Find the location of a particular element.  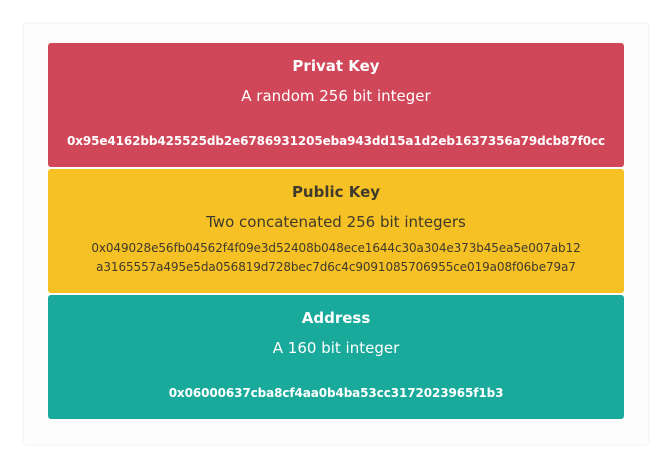

address-title: Address is located at coordinates (336, 318).